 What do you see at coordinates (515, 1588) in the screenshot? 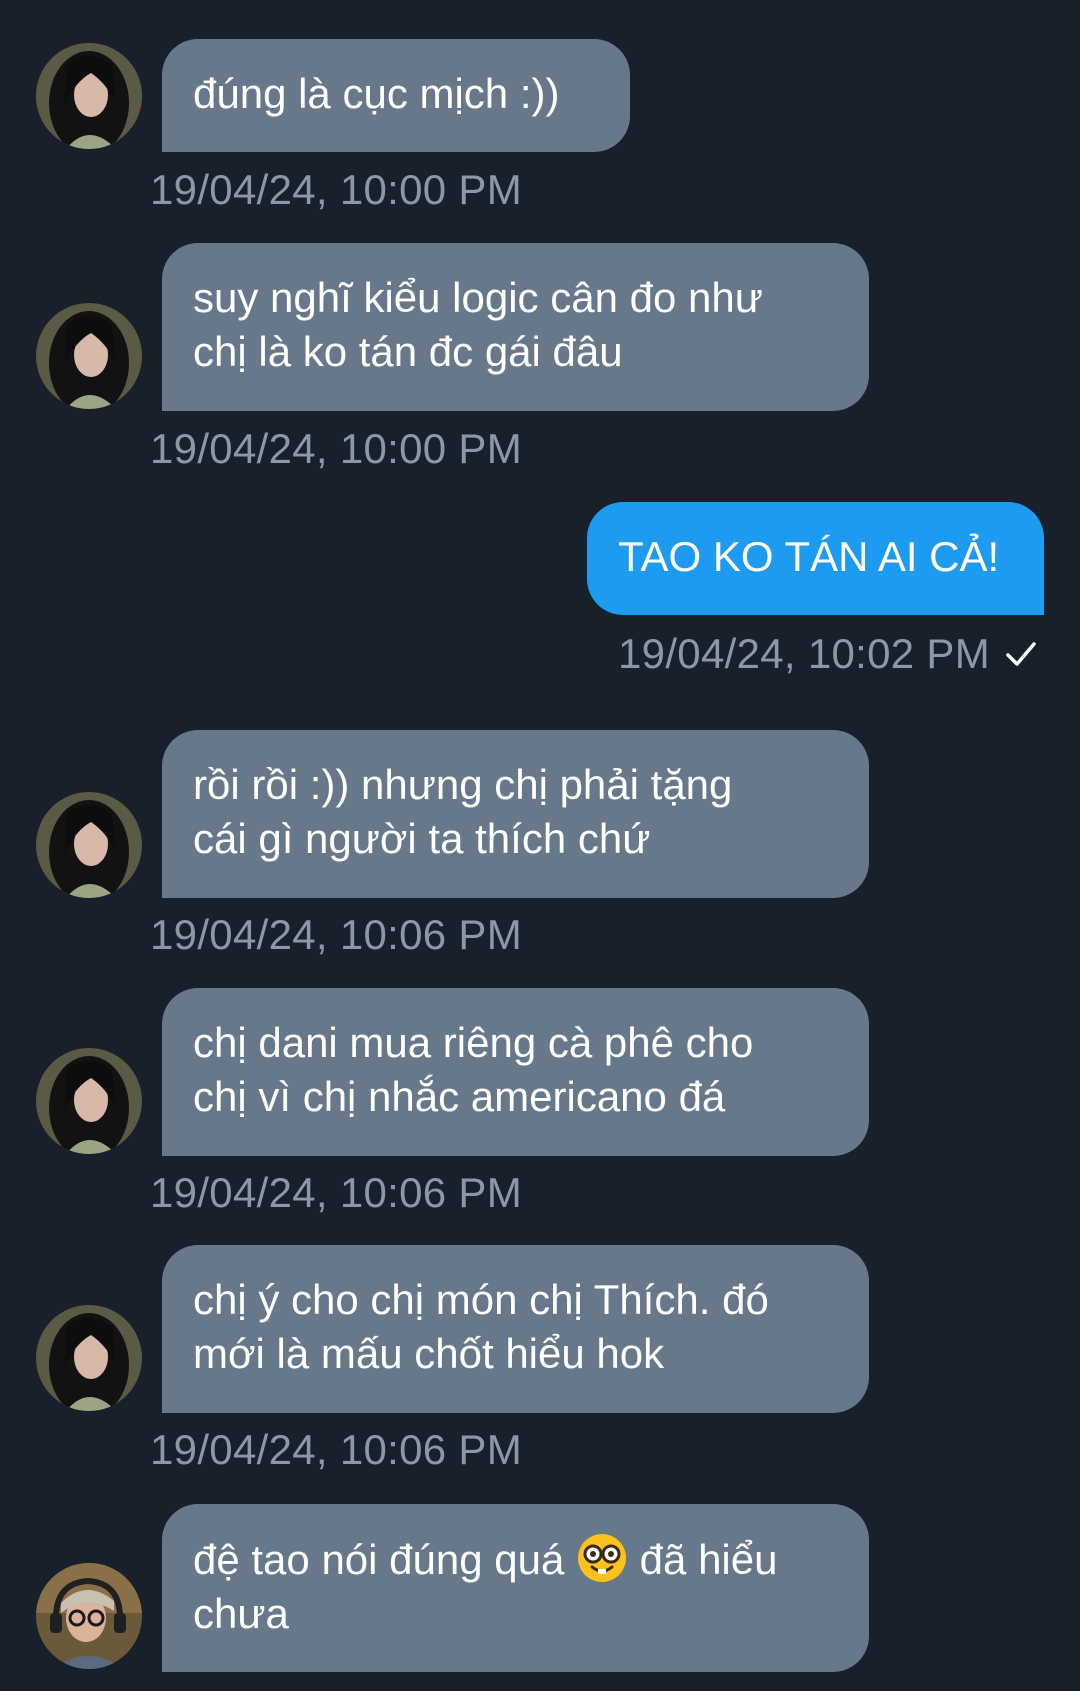
I see `message-bubble: đệ tao nói đúng quá đã hiểu chưa` at bounding box center [515, 1588].